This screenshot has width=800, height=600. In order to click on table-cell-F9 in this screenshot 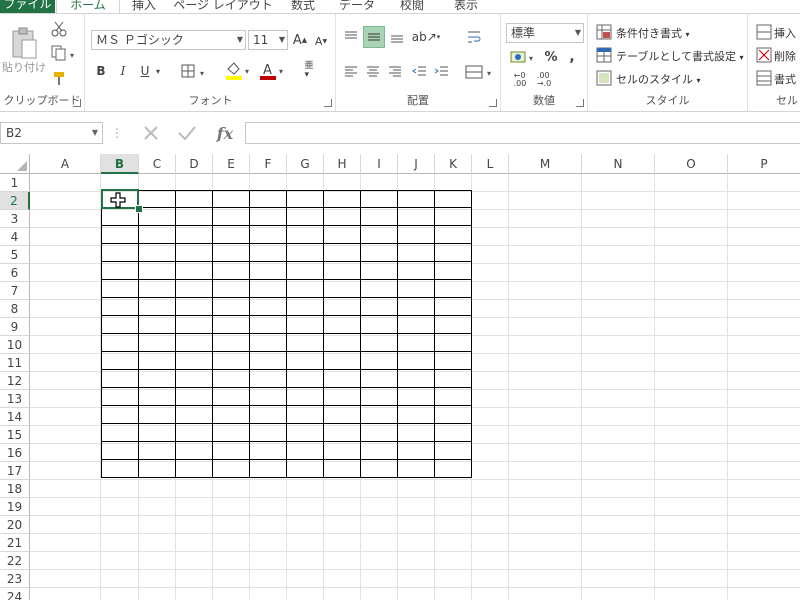, I will do `click(268, 325)`.